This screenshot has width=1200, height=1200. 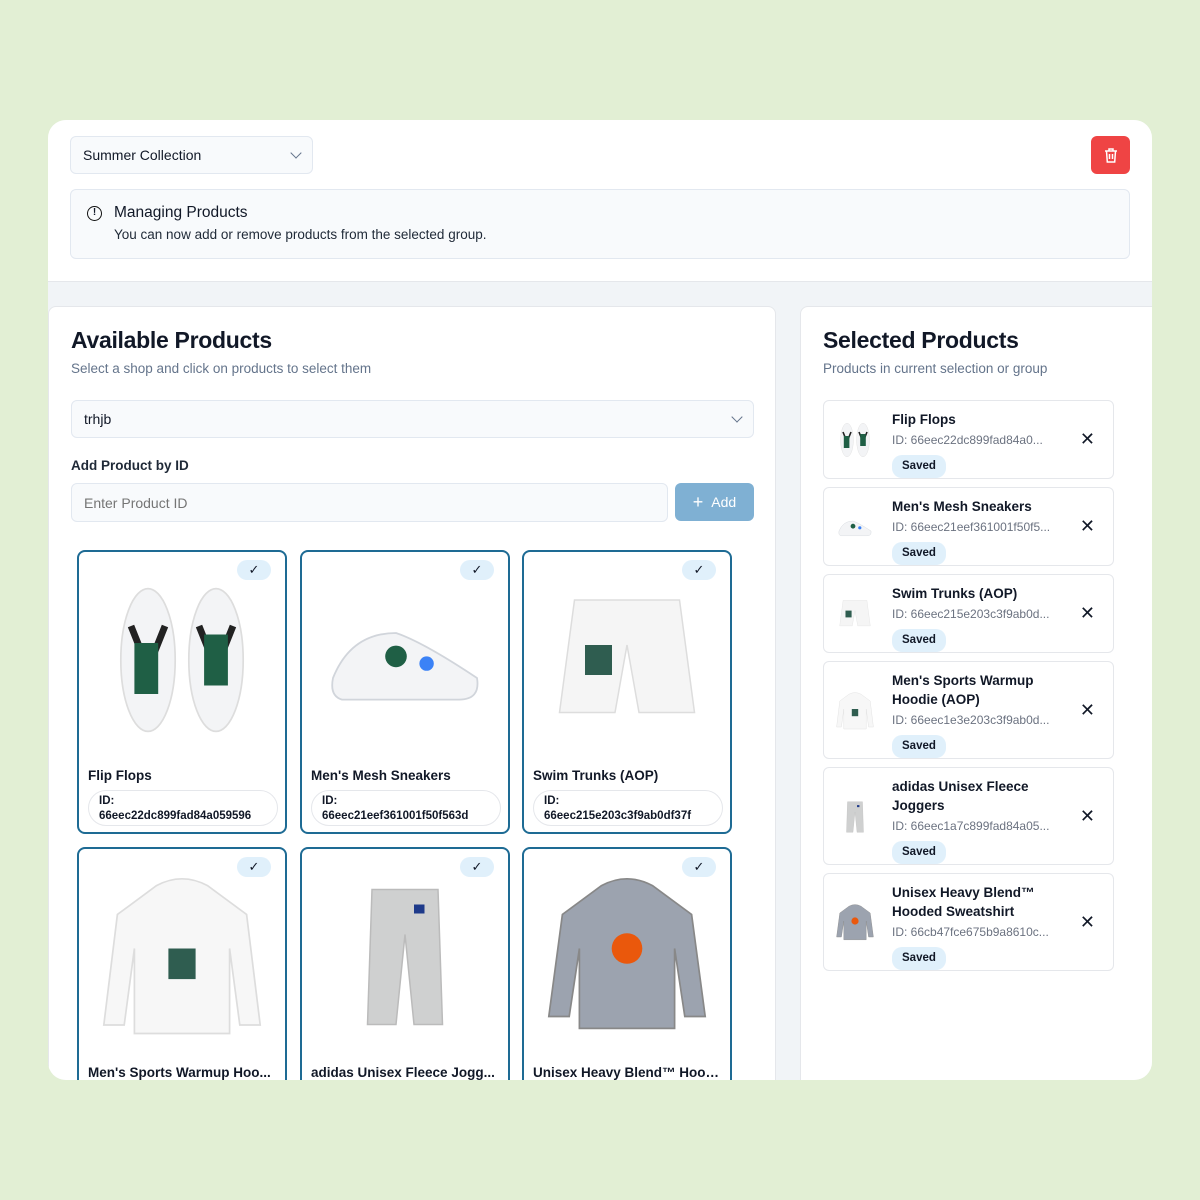 I want to click on add-button-label: Add, so click(x=724, y=502).